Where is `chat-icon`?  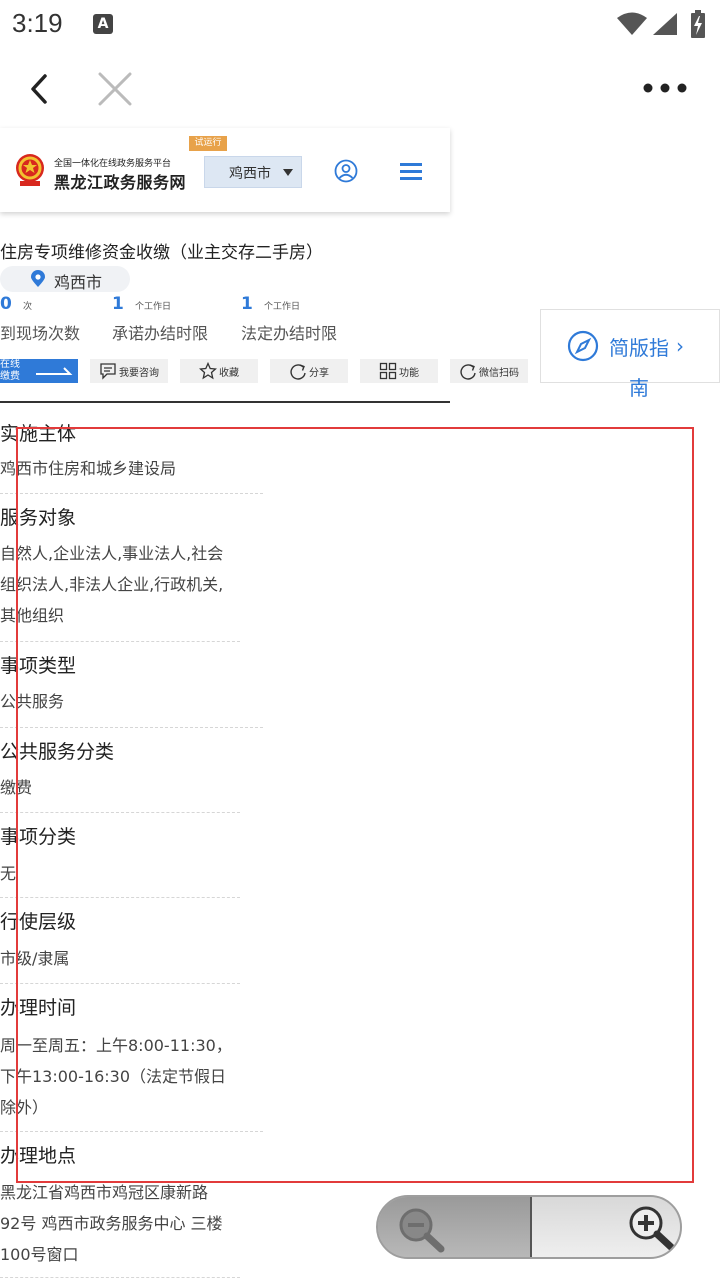
chat-icon is located at coordinates (108, 371).